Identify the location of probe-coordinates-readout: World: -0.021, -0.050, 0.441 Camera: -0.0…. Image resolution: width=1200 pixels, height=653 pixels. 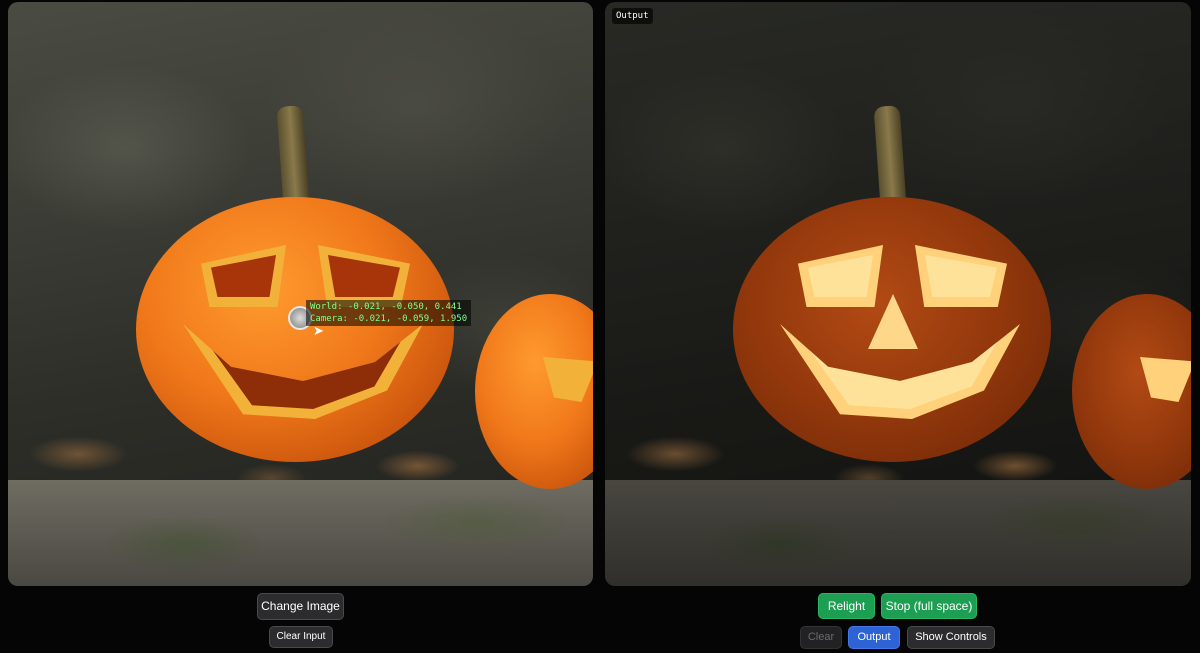
(389, 313).